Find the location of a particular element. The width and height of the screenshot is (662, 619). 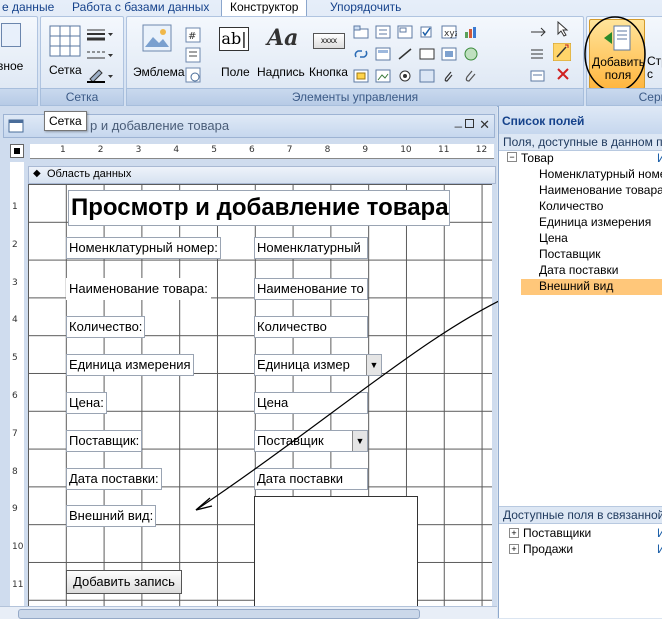

form-icon is located at coordinates (16, 126).